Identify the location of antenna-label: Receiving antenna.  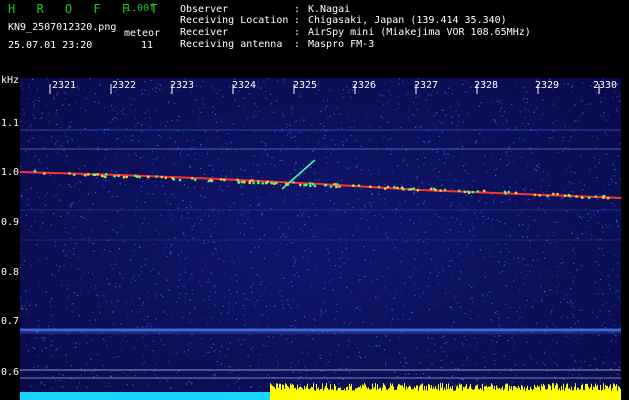
(231, 44).